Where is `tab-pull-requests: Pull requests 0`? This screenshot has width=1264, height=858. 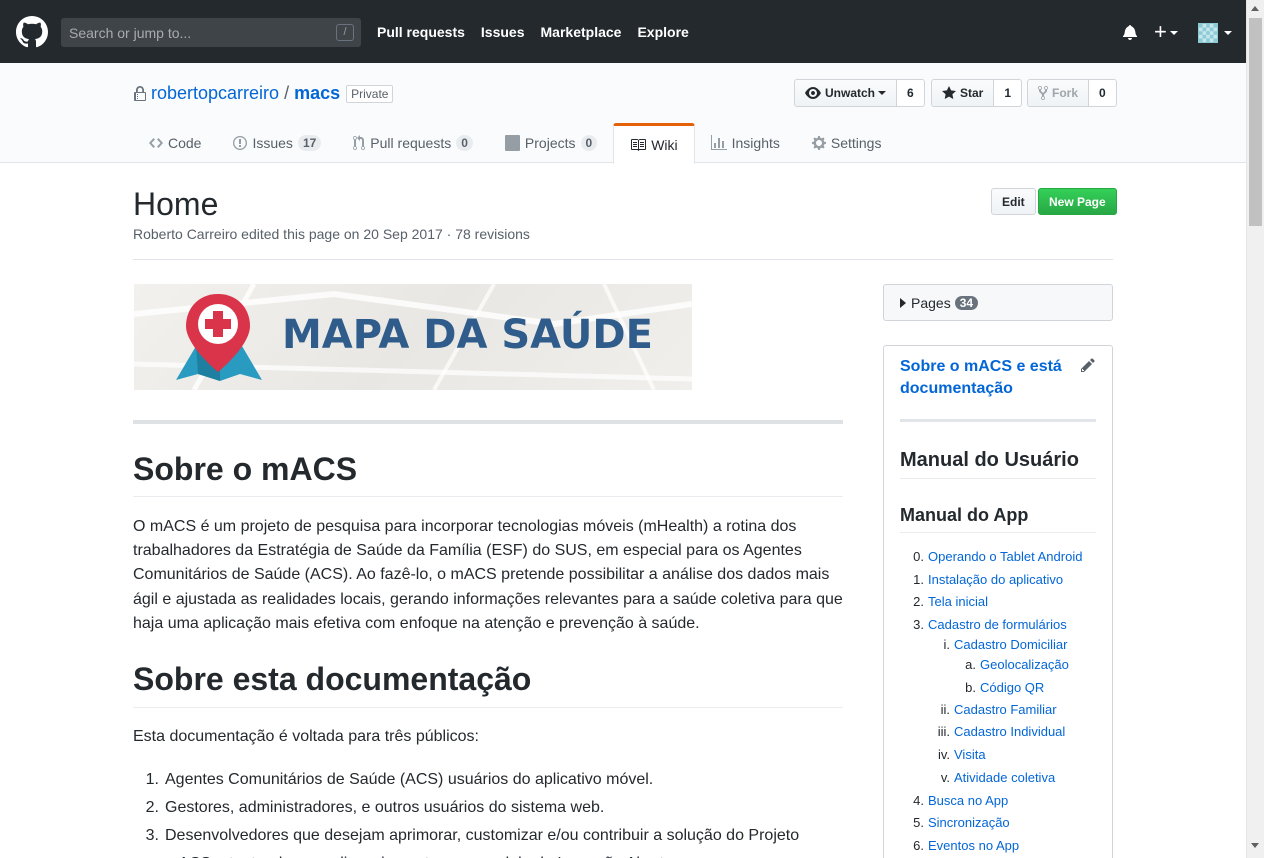 tab-pull-requests: Pull requests 0 is located at coordinates (413, 143).